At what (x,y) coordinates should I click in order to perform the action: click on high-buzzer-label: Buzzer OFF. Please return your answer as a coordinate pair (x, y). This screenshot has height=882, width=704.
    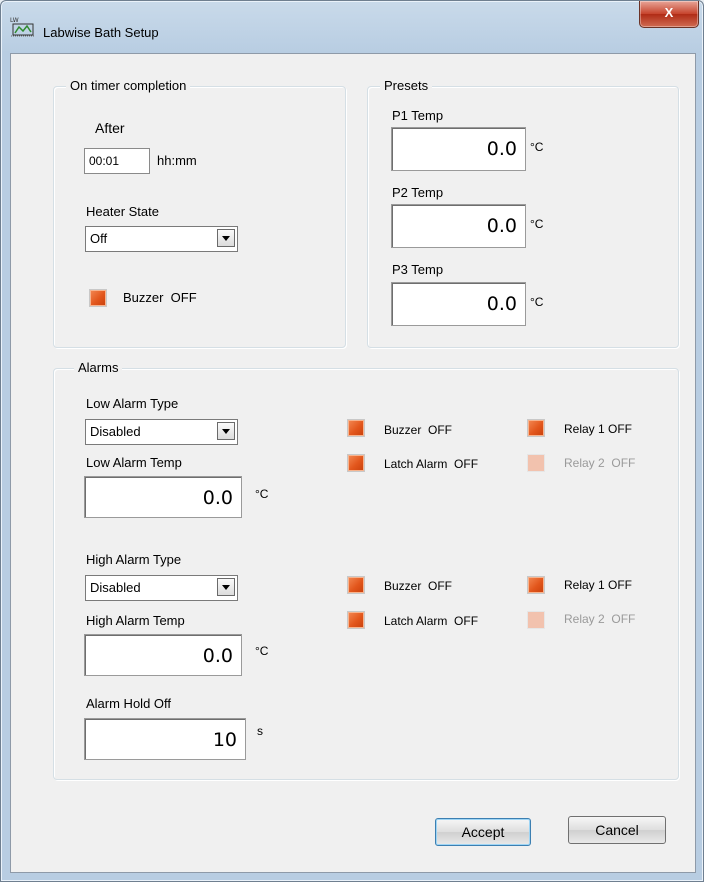
    Looking at the image, I should click on (418, 586).